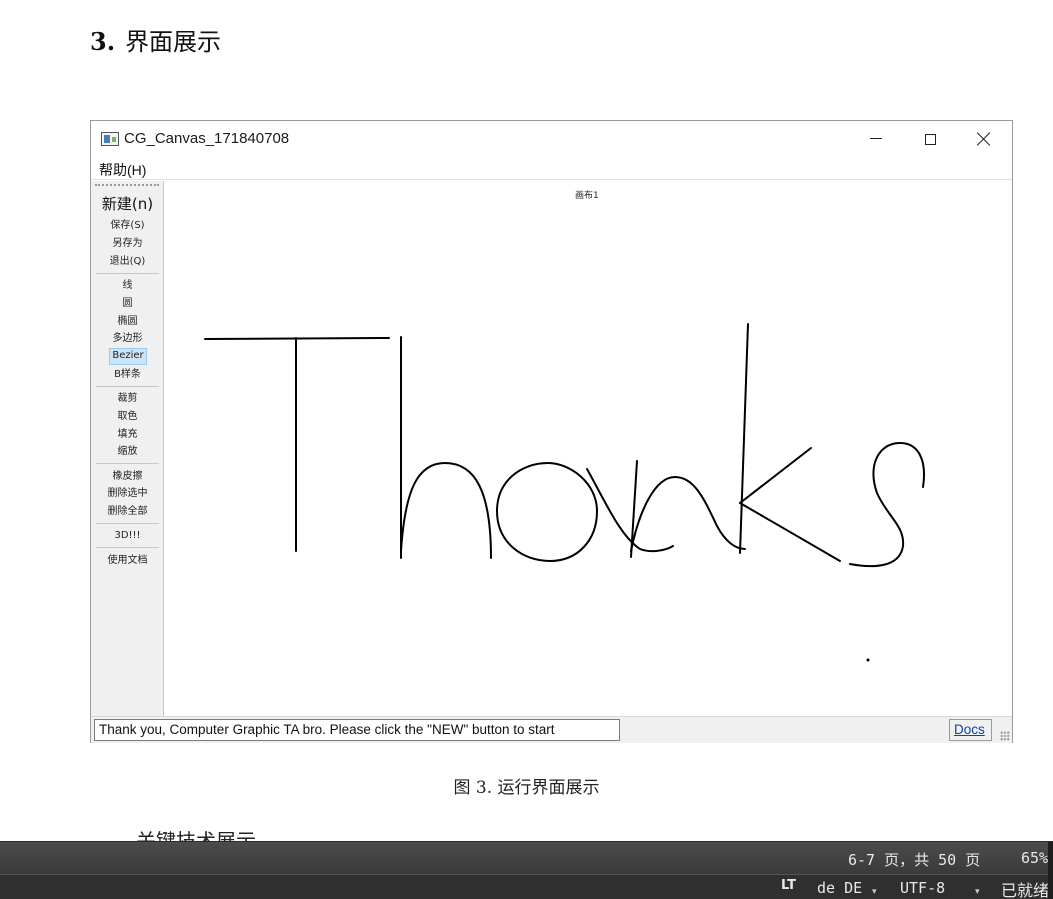 This screenshot has height=899, width=1053. Describe the element at coordinates (127, 304) in the screenshot. I see `tool-circle-button: 圆` at that location.